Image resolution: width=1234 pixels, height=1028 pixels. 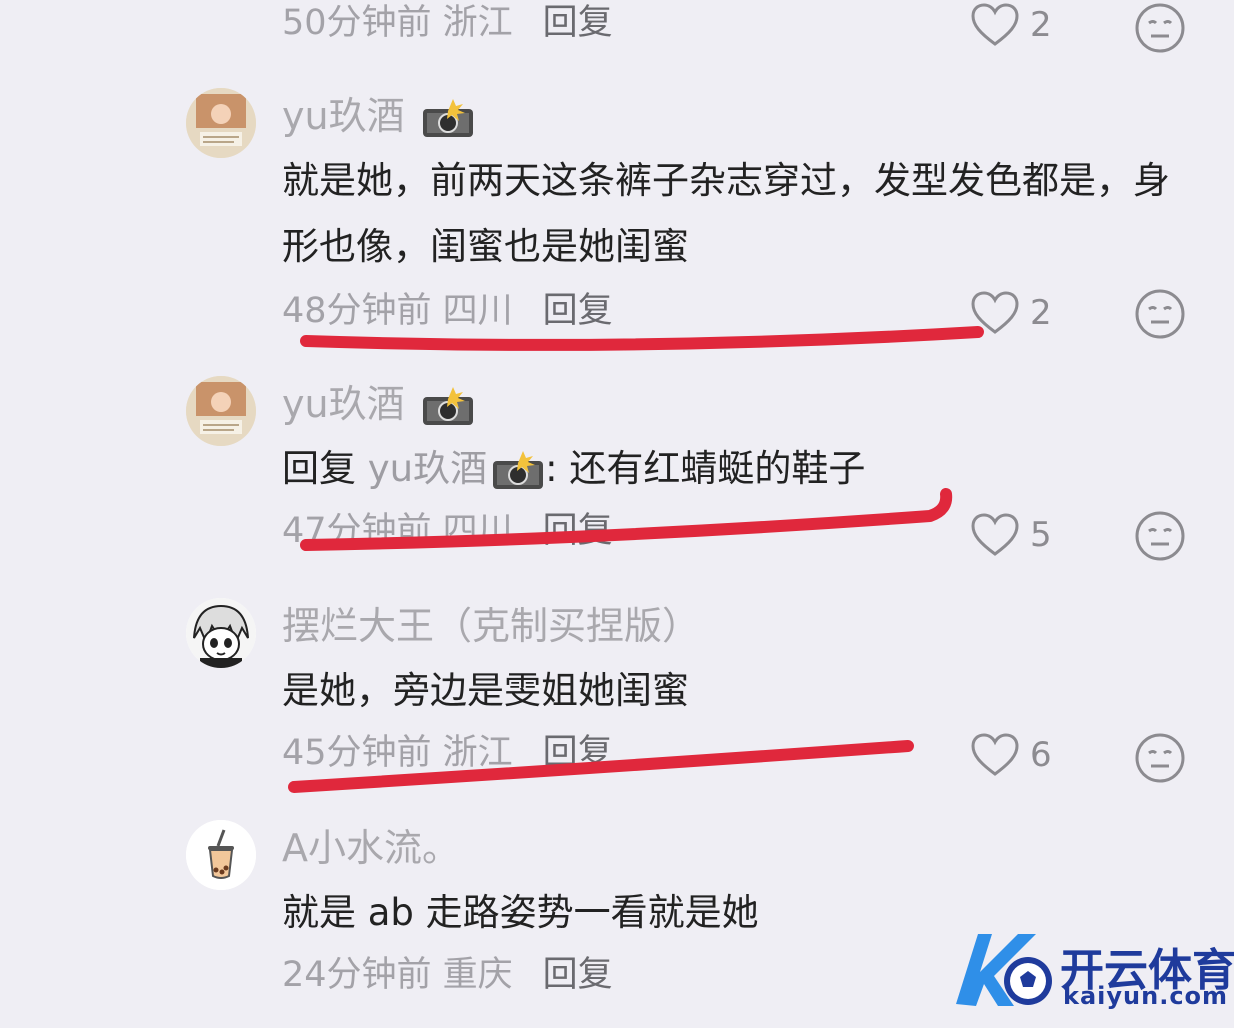 What do you see at coordinates (397, 975) in the screenshot?
I see `comment-time-location: 24分钟前 重庆` at bounding box center [397, 975].